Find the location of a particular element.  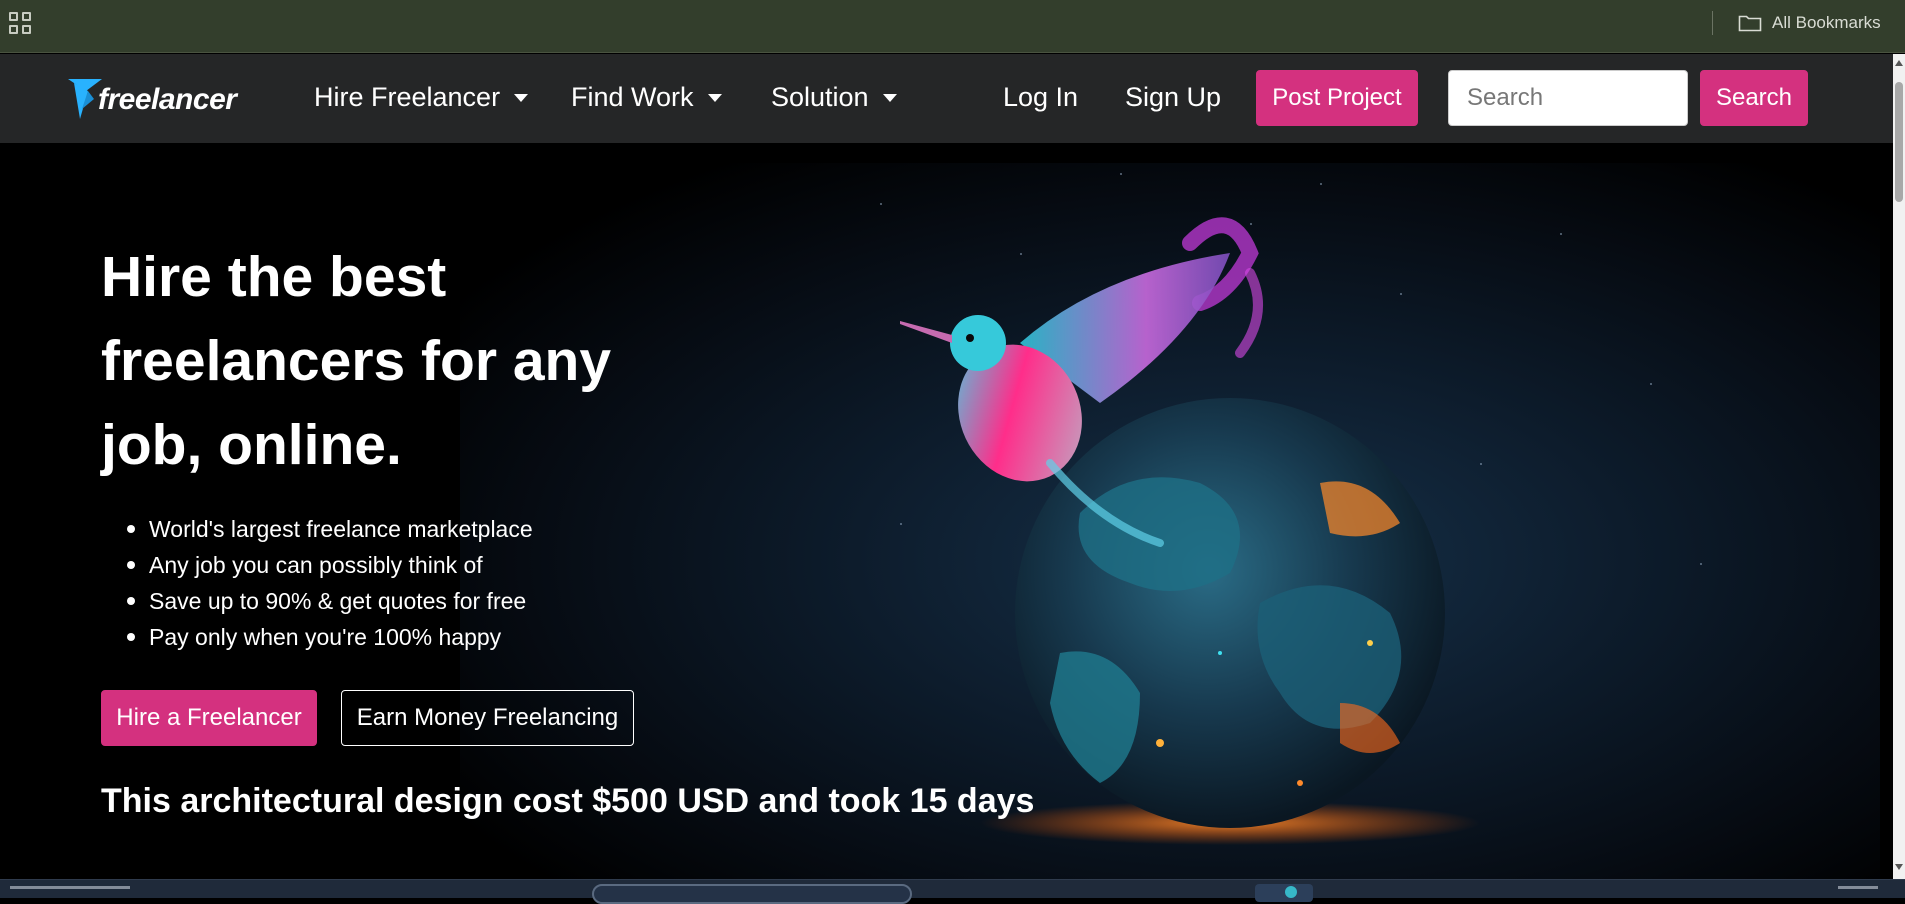

list-item: Pay only when you're 100% happy is located at coordinates (327, 637).